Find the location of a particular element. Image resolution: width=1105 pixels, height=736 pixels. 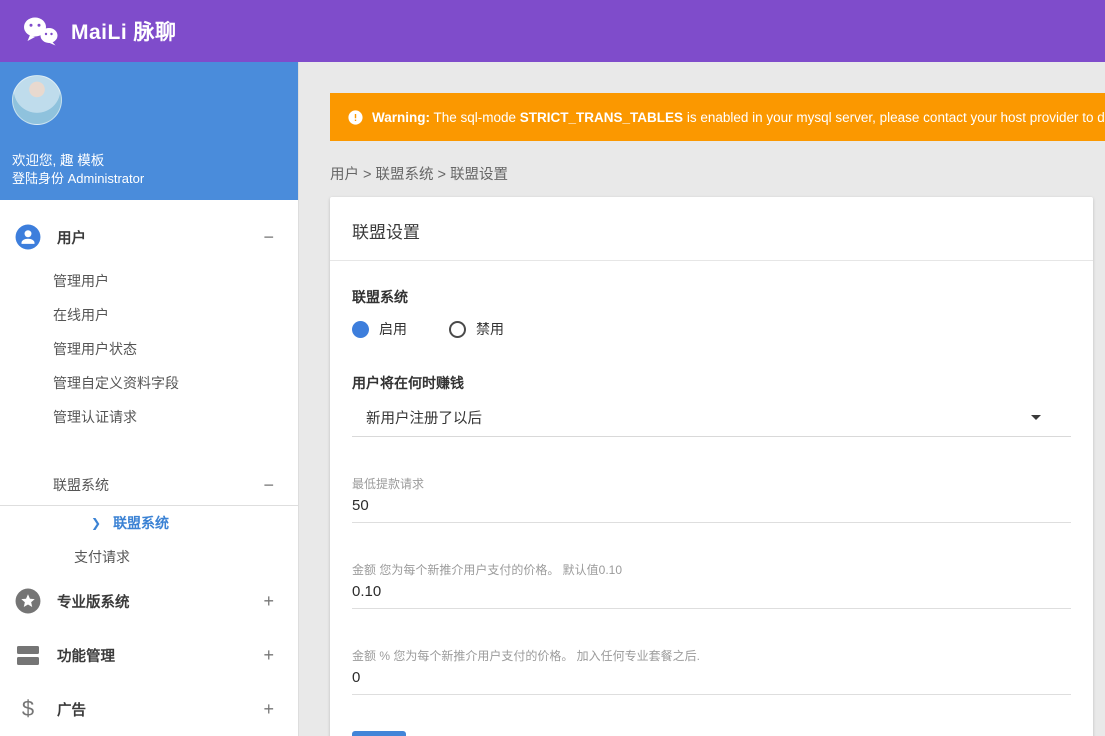

sidebar-item-user-status: 管理用户状态 is located at coordinates (149, 349).